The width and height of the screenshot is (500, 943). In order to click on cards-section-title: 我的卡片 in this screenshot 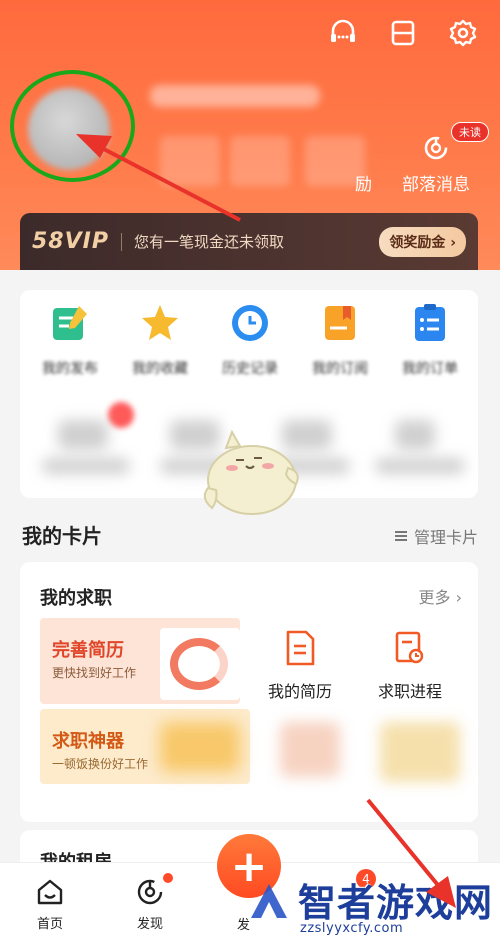, I will do `click(62, 536)`.